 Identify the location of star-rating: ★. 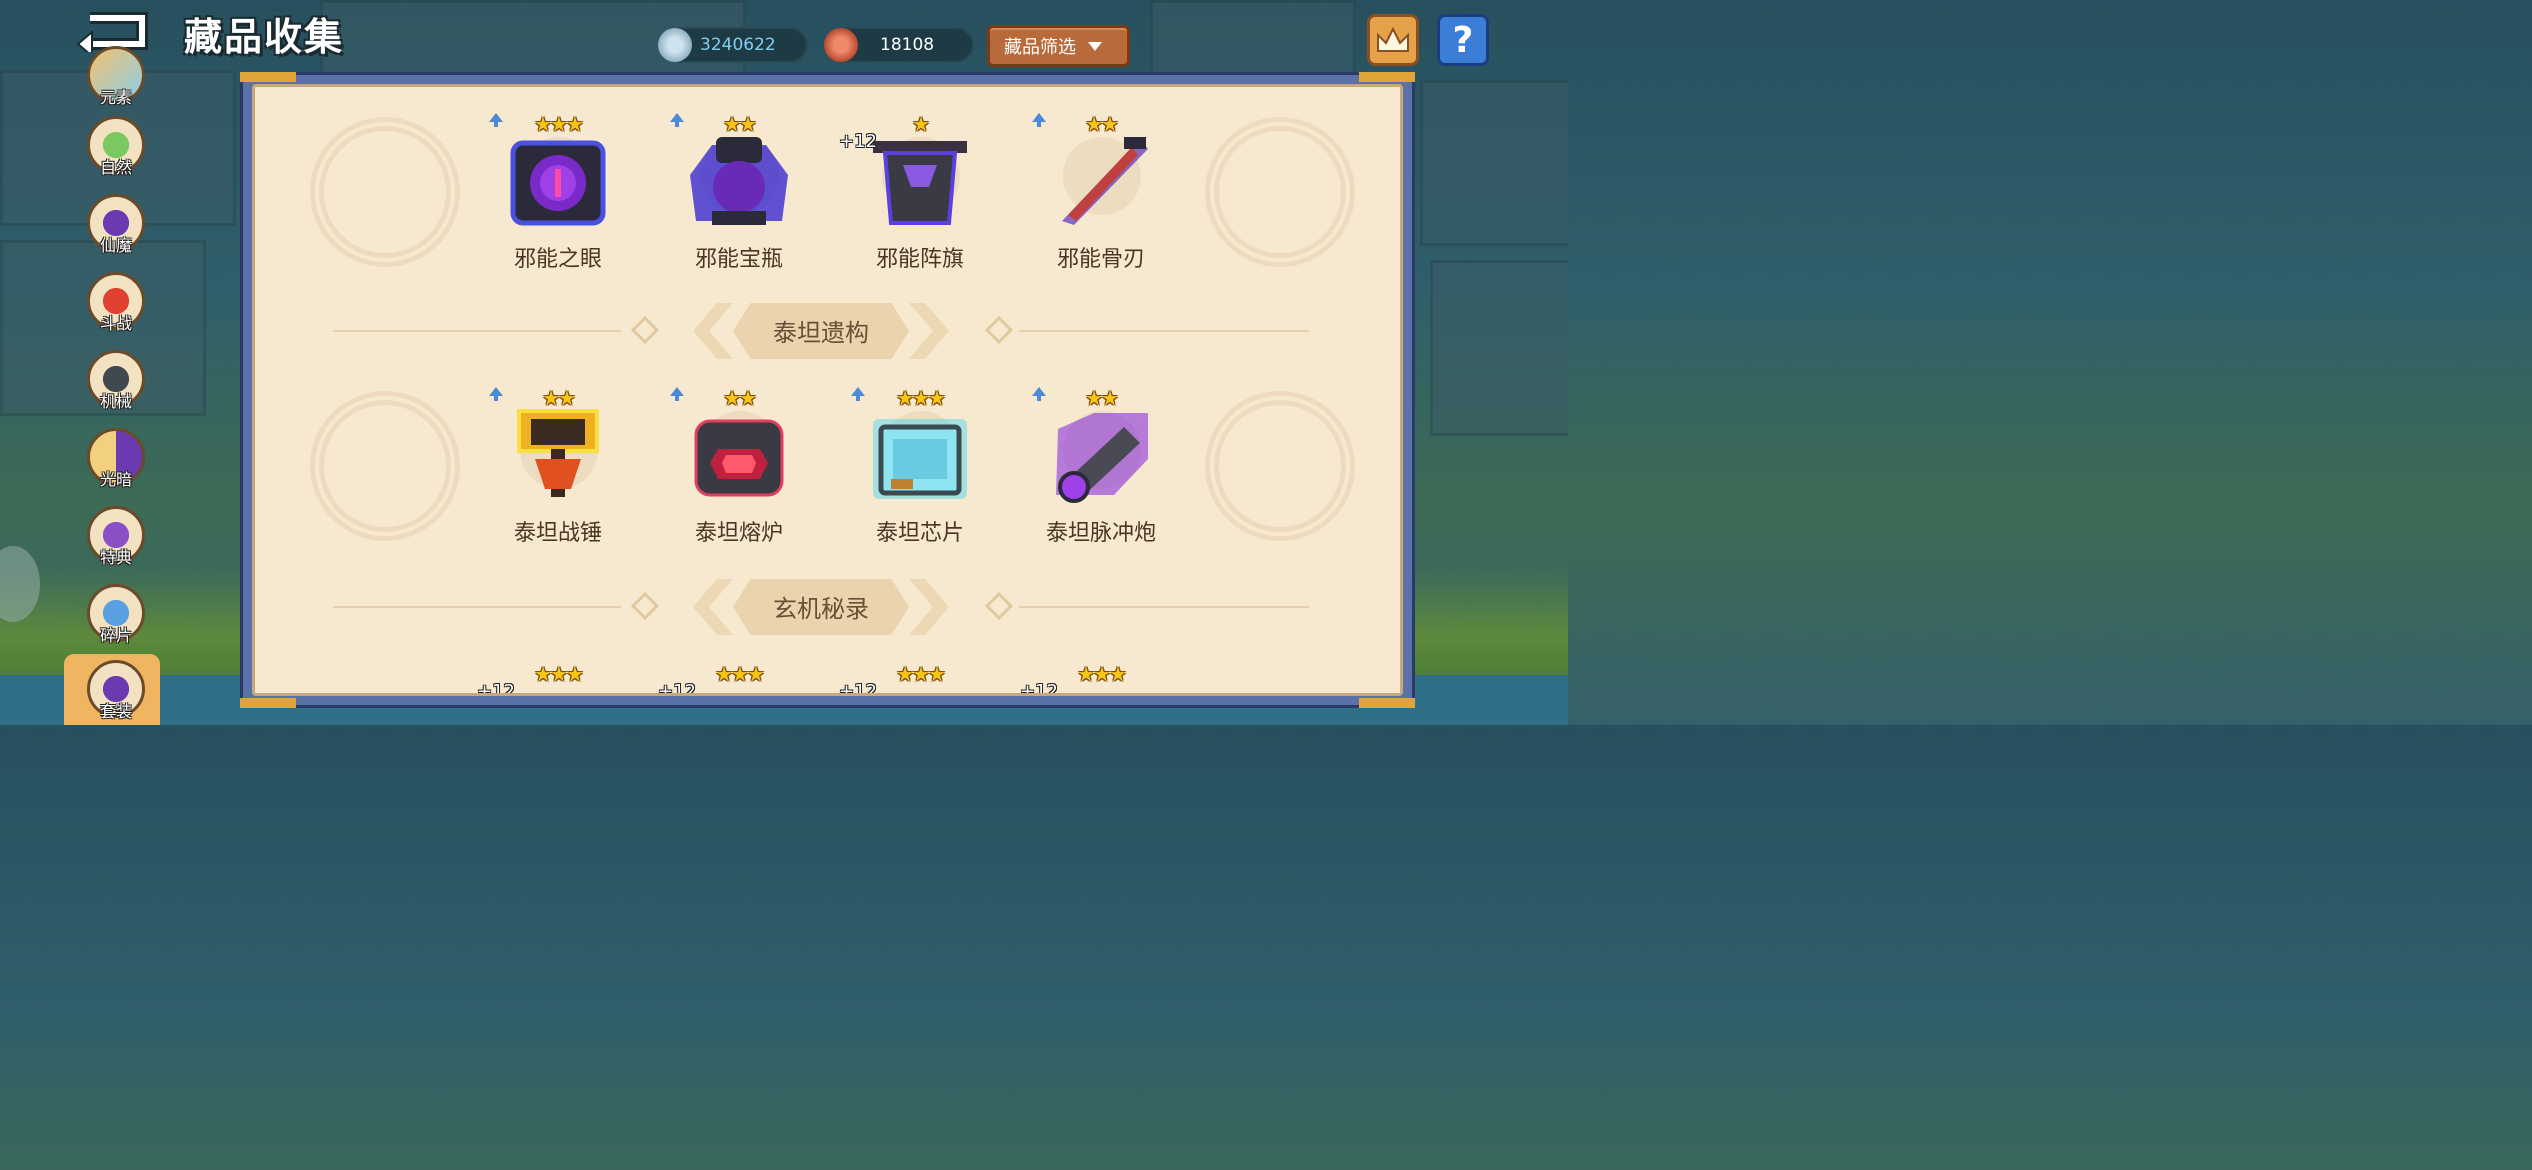
(921, 124).